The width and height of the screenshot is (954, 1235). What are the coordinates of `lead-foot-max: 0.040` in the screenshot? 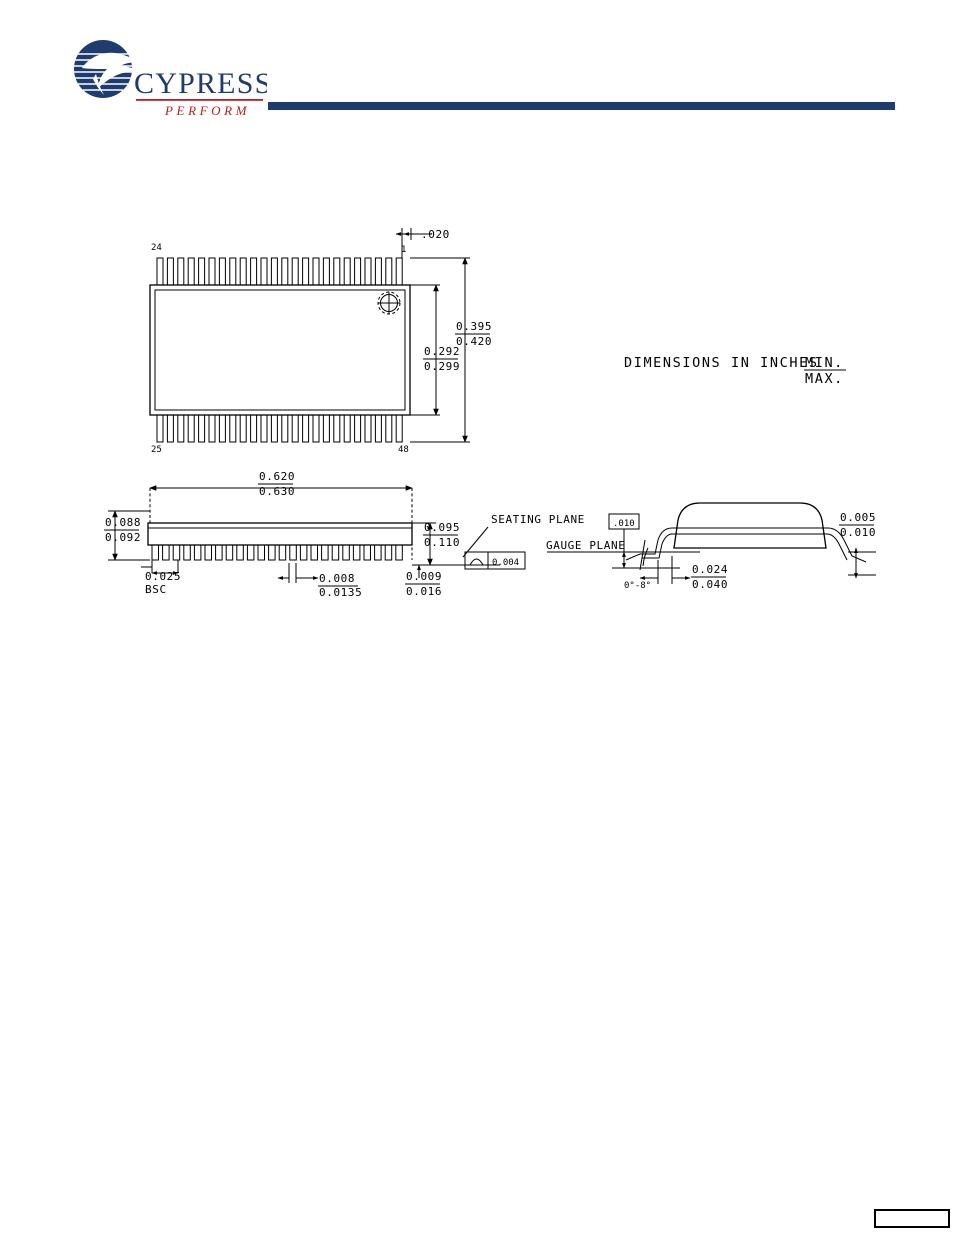 It's located at (710, 584).